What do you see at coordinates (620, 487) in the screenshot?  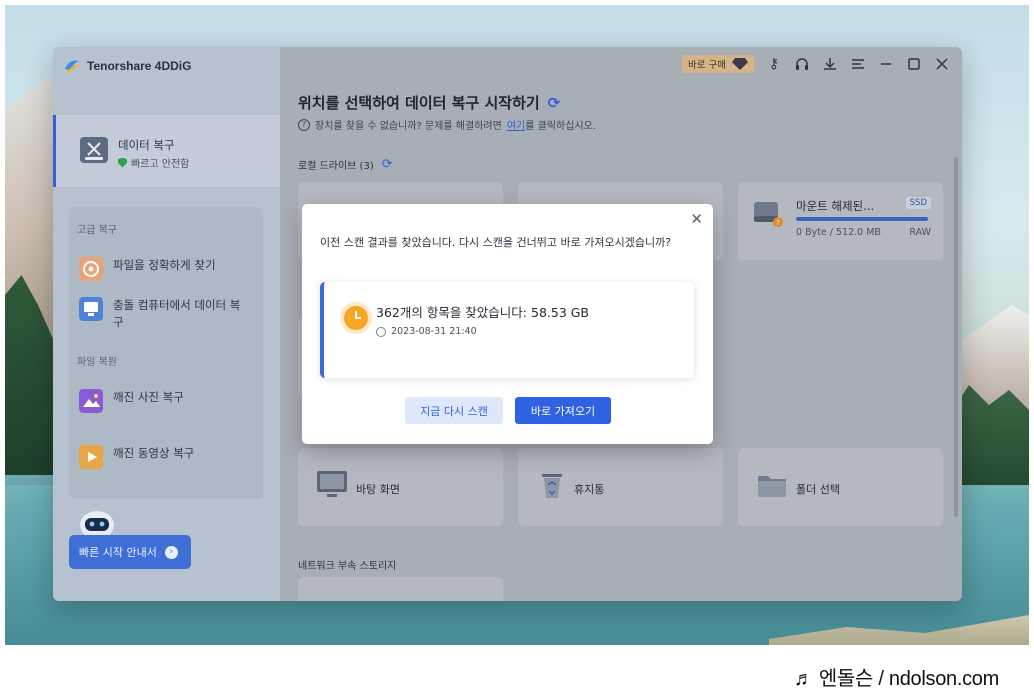 I see `location-card-recycle-bin: 휴지통` at bounding box center [620, 487].